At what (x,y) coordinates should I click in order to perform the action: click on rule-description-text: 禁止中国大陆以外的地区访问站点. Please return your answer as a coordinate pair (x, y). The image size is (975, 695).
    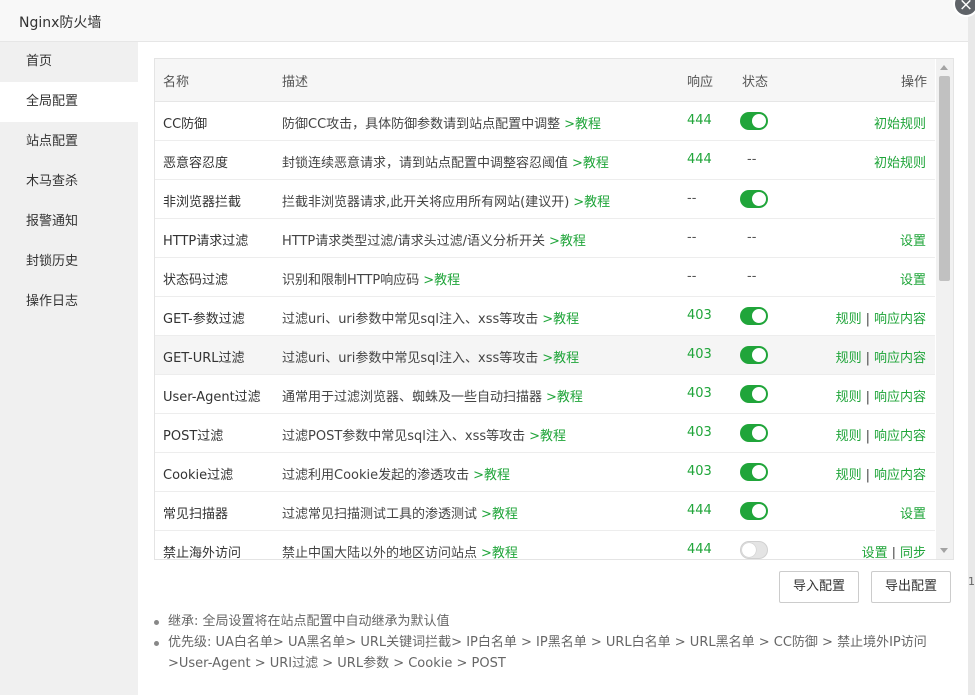
    Looking at the image, I should click on (380, 553).